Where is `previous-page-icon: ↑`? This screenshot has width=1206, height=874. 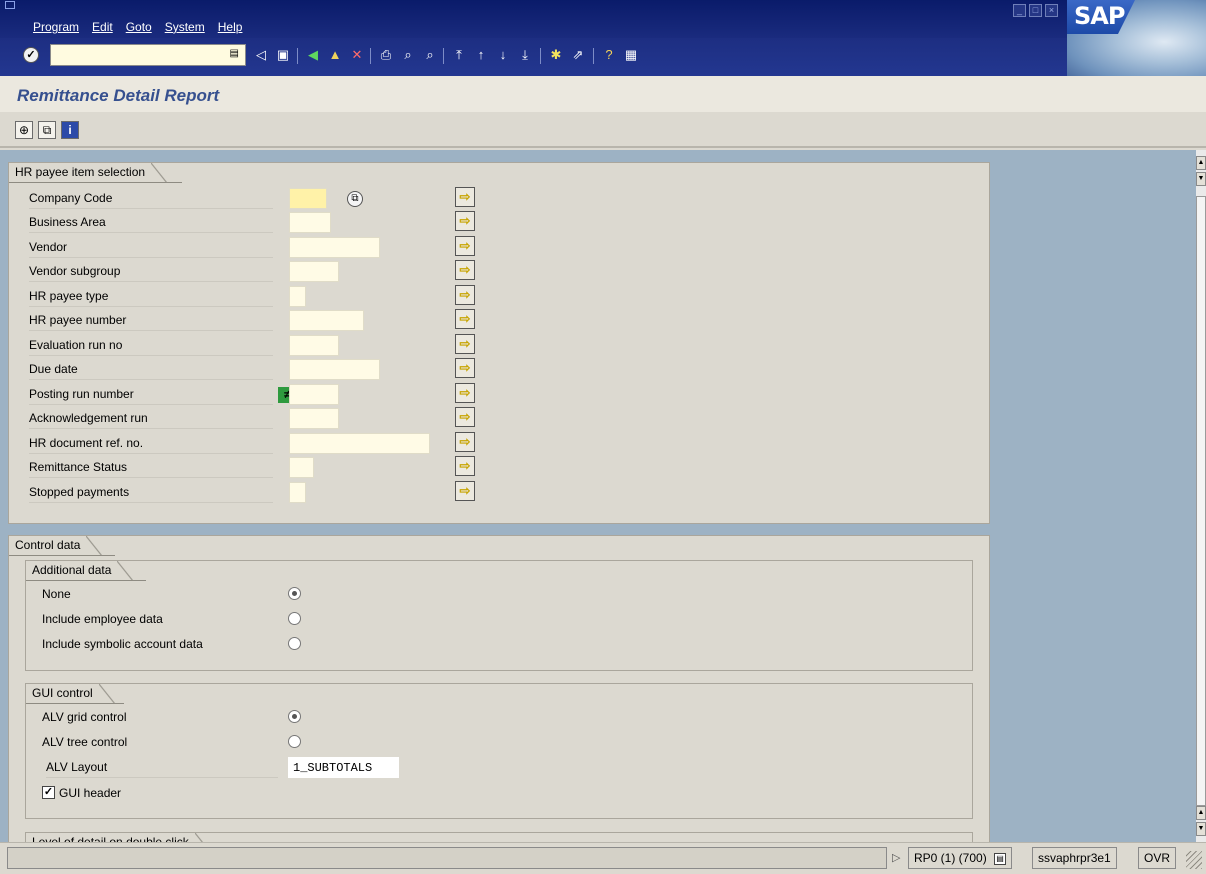 previous-page-icon: ↑ is located at coordinates (481, 55).